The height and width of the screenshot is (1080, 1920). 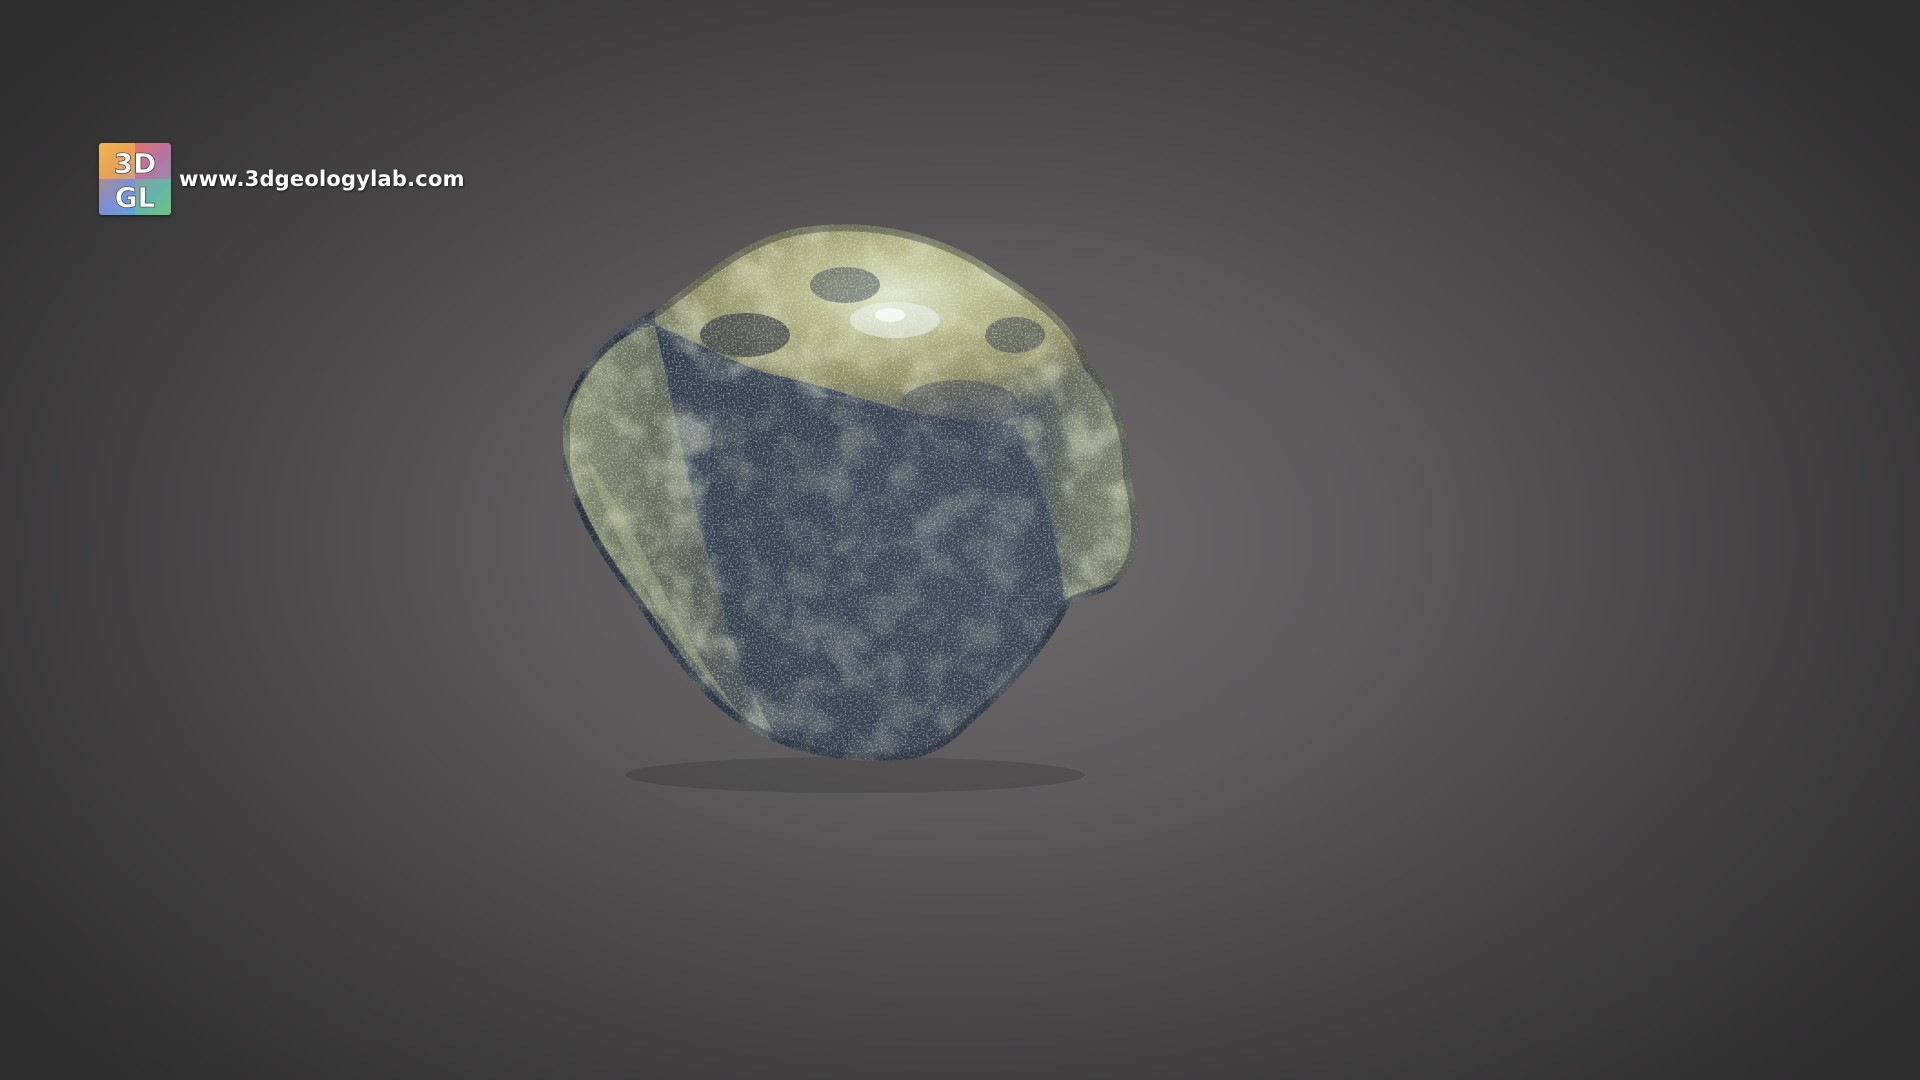 I want to click on site-url: www.3dgeologylab.com, so click(x=322, y=179).